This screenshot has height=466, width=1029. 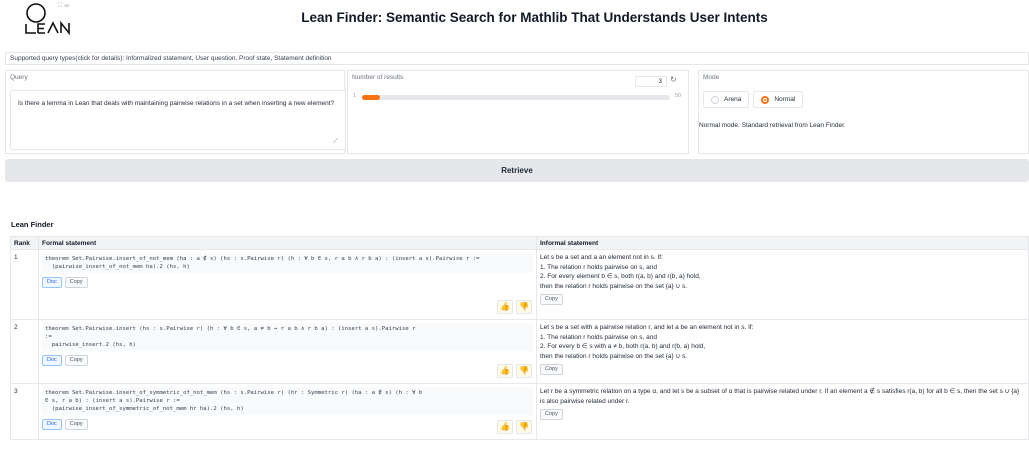 I want to click on num-results-panel: Number of results 3 ↻ 1 50, so click(x=518, y=112).